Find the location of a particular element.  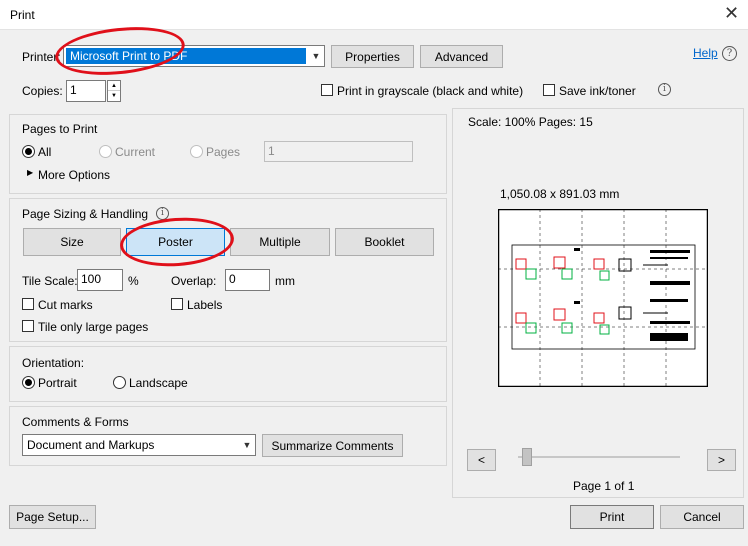

tile-large-checkbox is located at coordinates (28, 326).